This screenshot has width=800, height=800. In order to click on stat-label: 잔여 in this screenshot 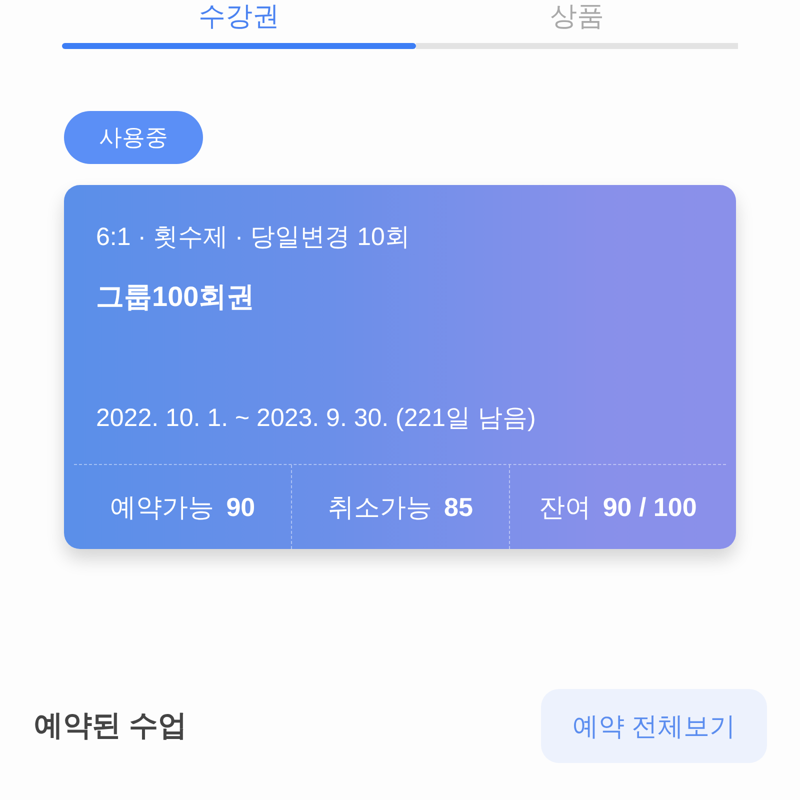, I will do `click(564, 507)`.